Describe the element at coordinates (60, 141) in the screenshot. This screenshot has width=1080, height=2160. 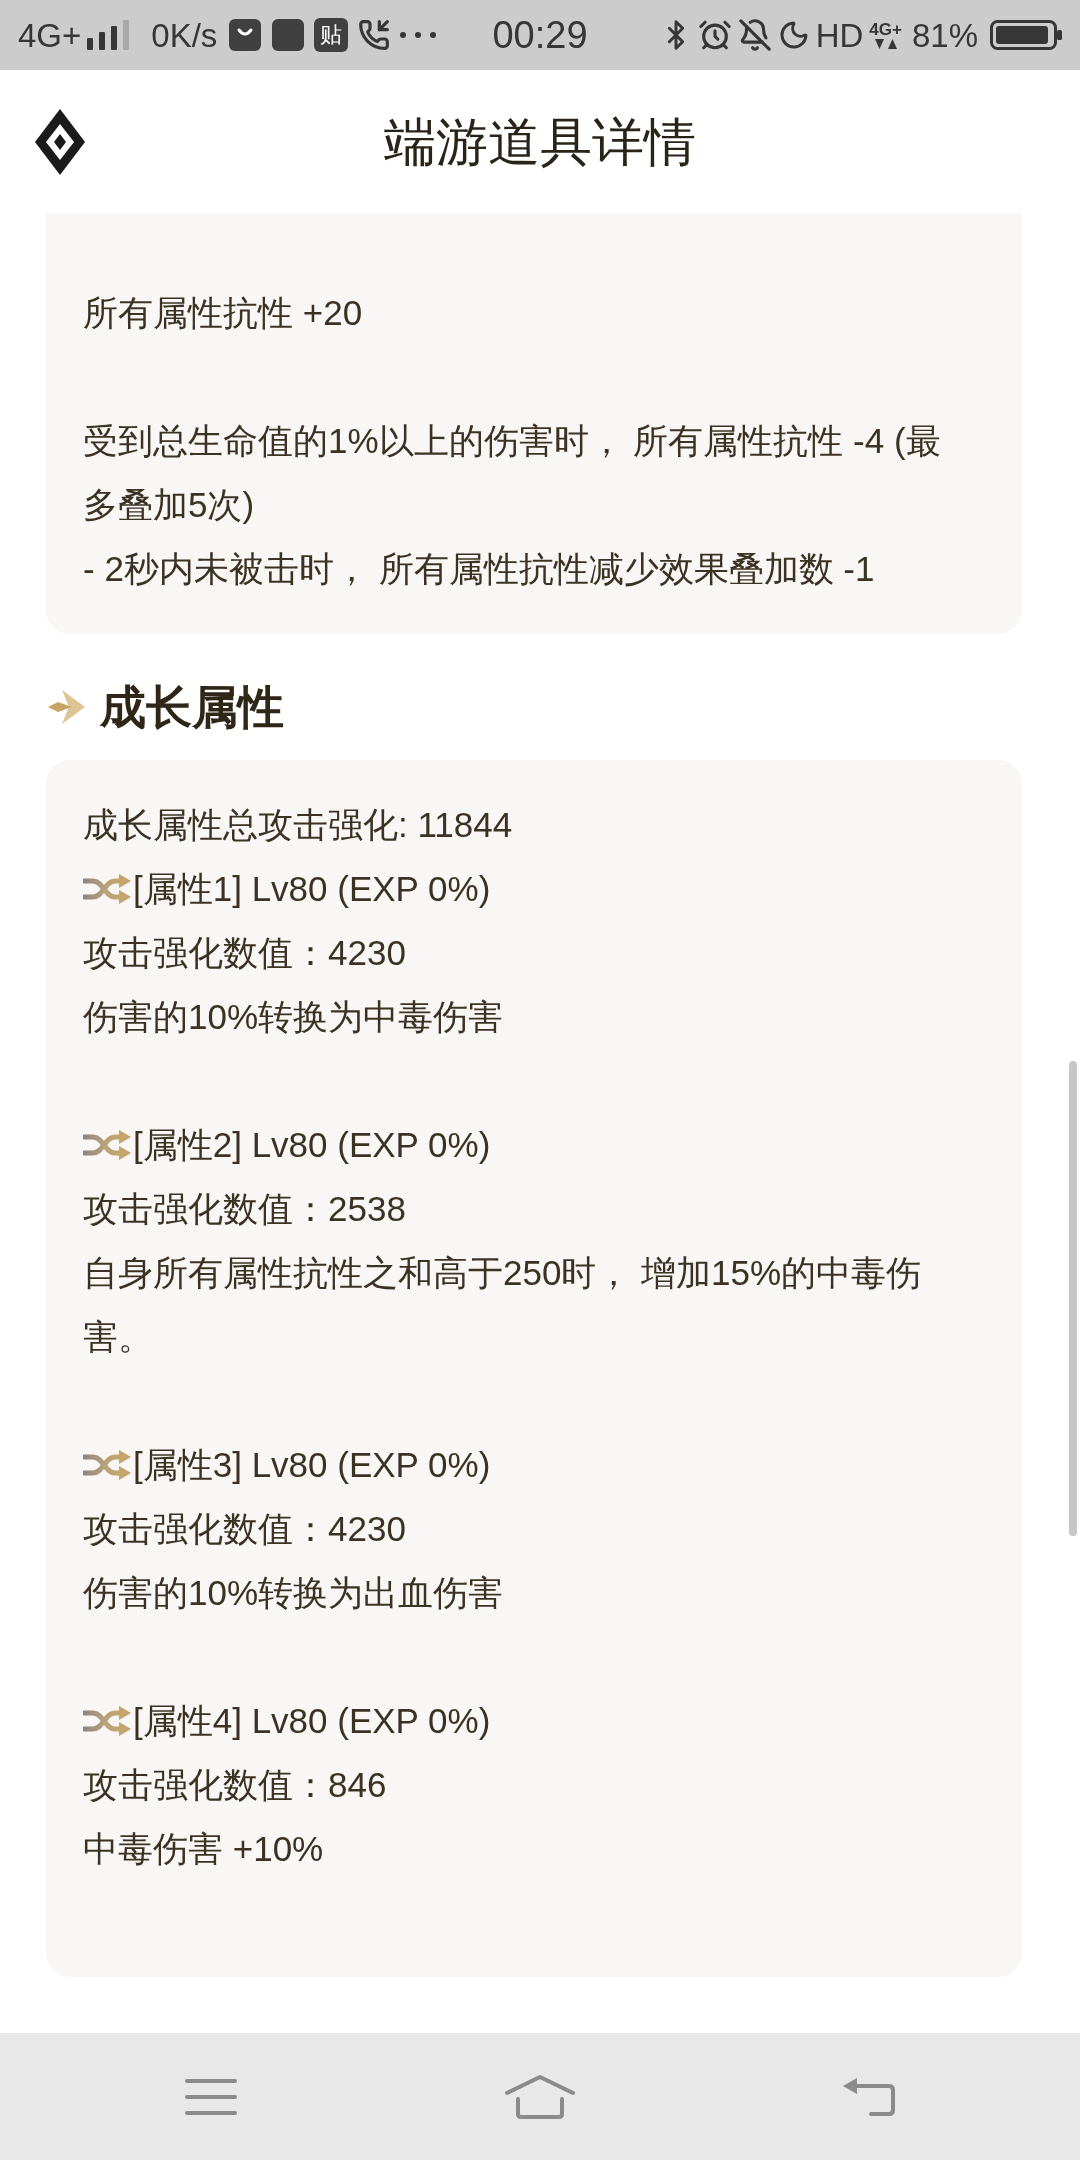
I see `app-logo` at that location.